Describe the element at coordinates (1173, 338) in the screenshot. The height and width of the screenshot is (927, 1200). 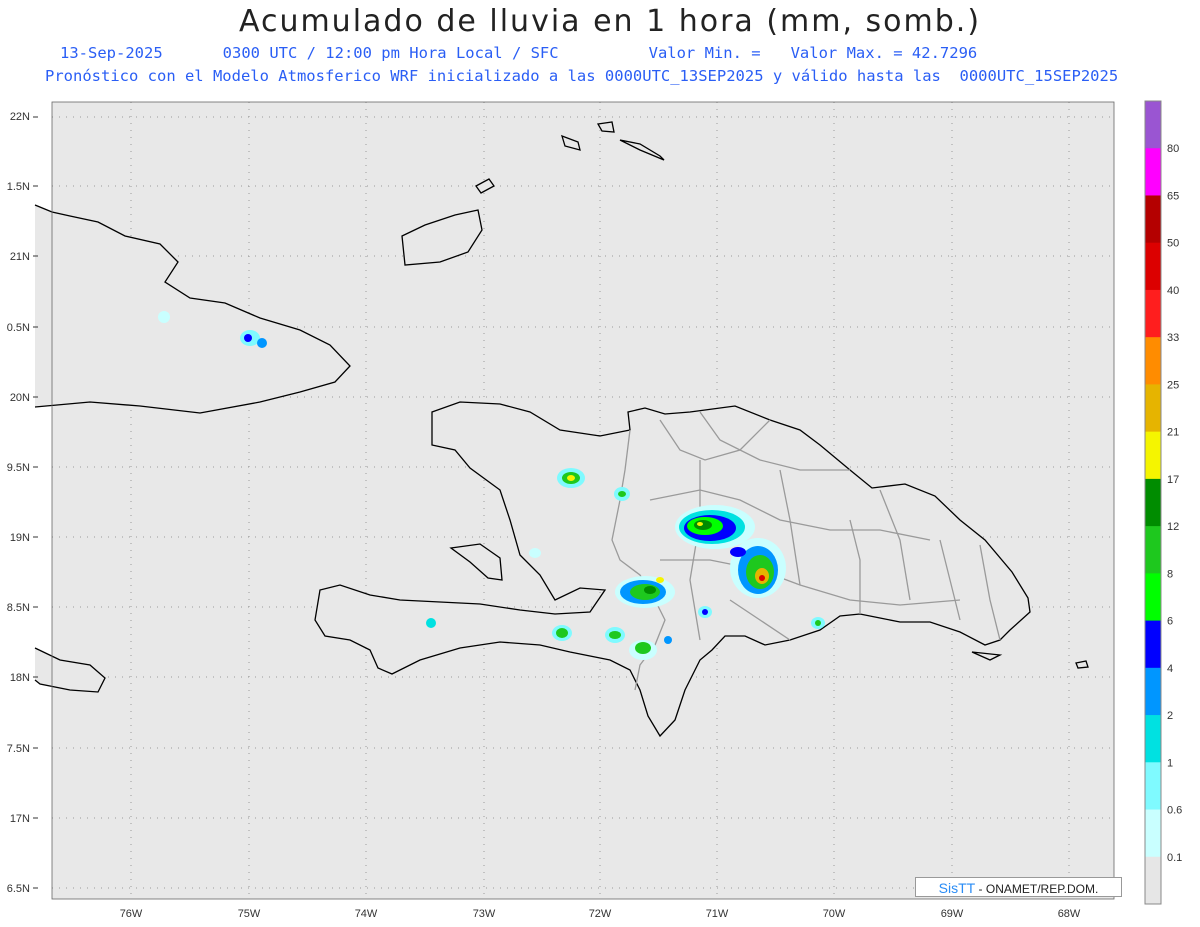
I see `colorbar-label: 33` at that location.